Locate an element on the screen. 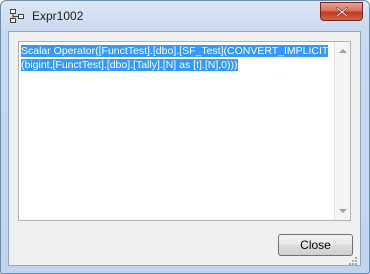 The image size is (370, 274). window-title: Expr1002 is located at coordinates (58, 16).